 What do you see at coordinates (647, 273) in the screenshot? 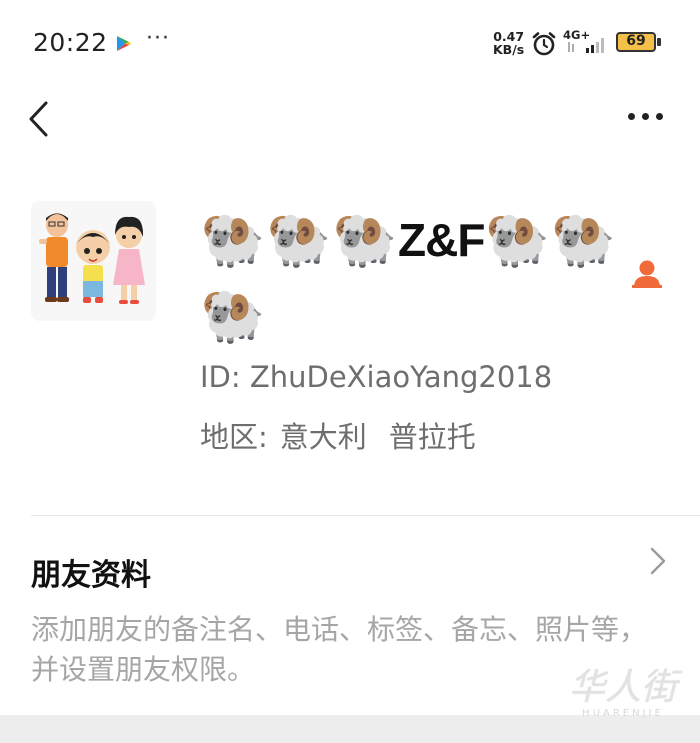
I see `person-icon` at bounding box center [647, 273].